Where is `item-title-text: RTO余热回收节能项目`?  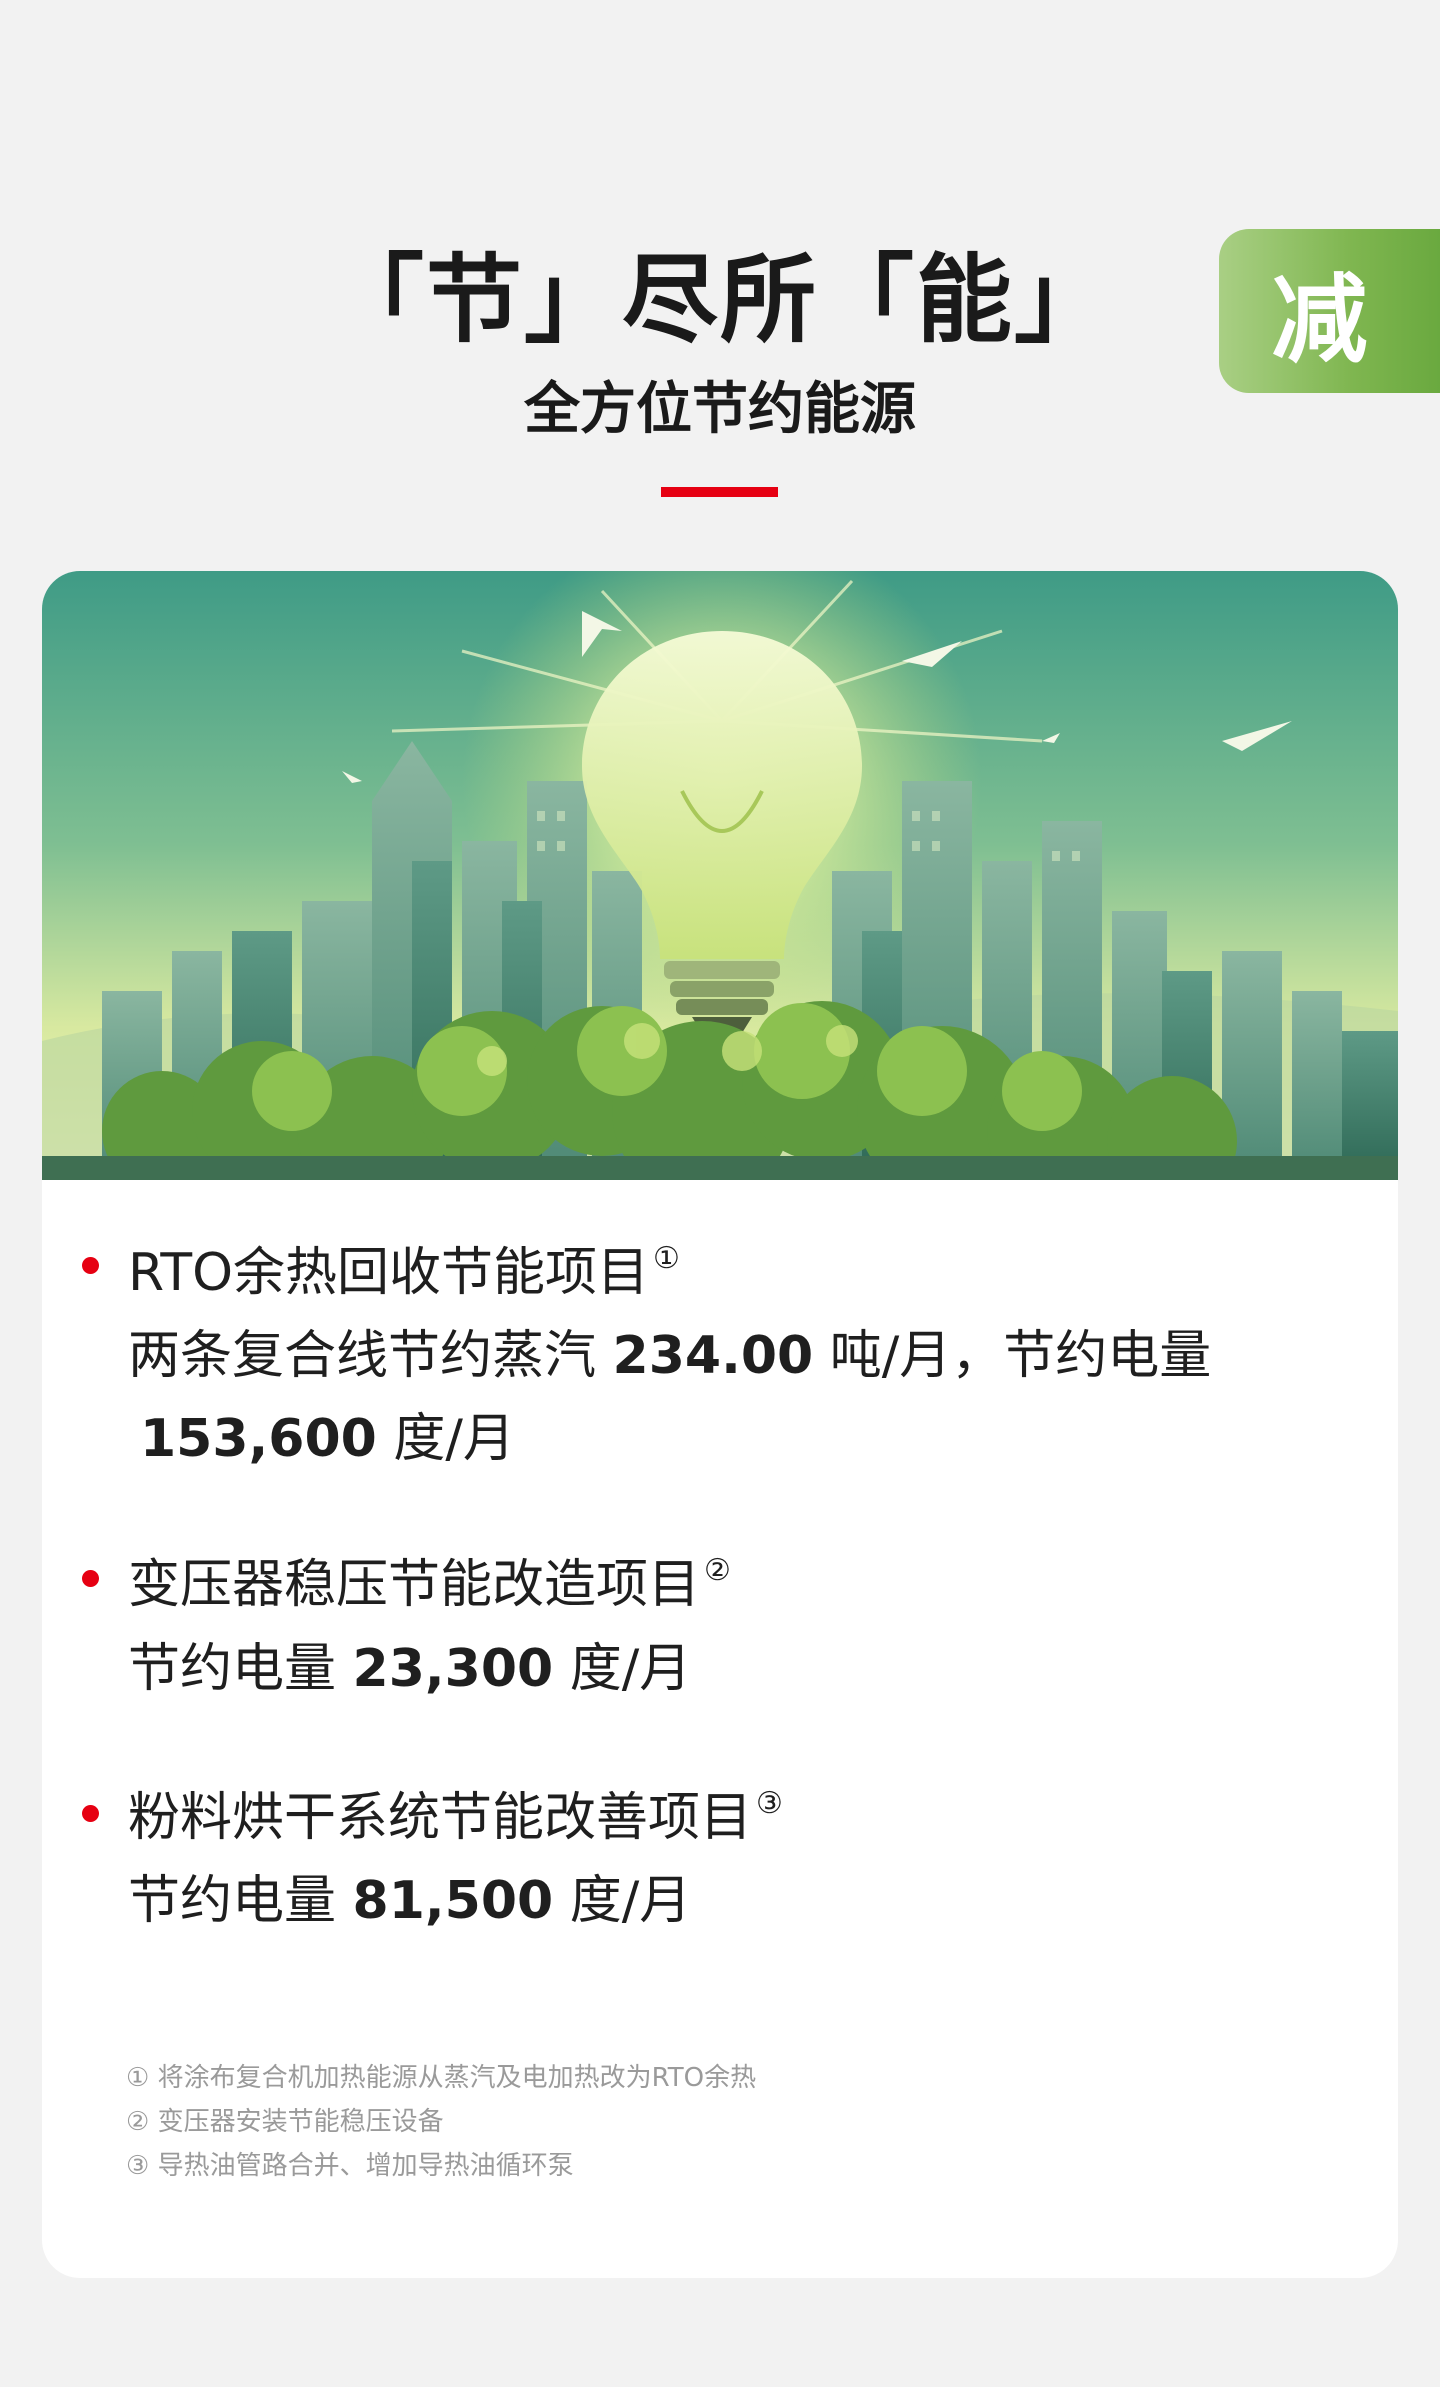
item-title-text: RTO余热回收节能项目 is located at coordinates (389, 1273).